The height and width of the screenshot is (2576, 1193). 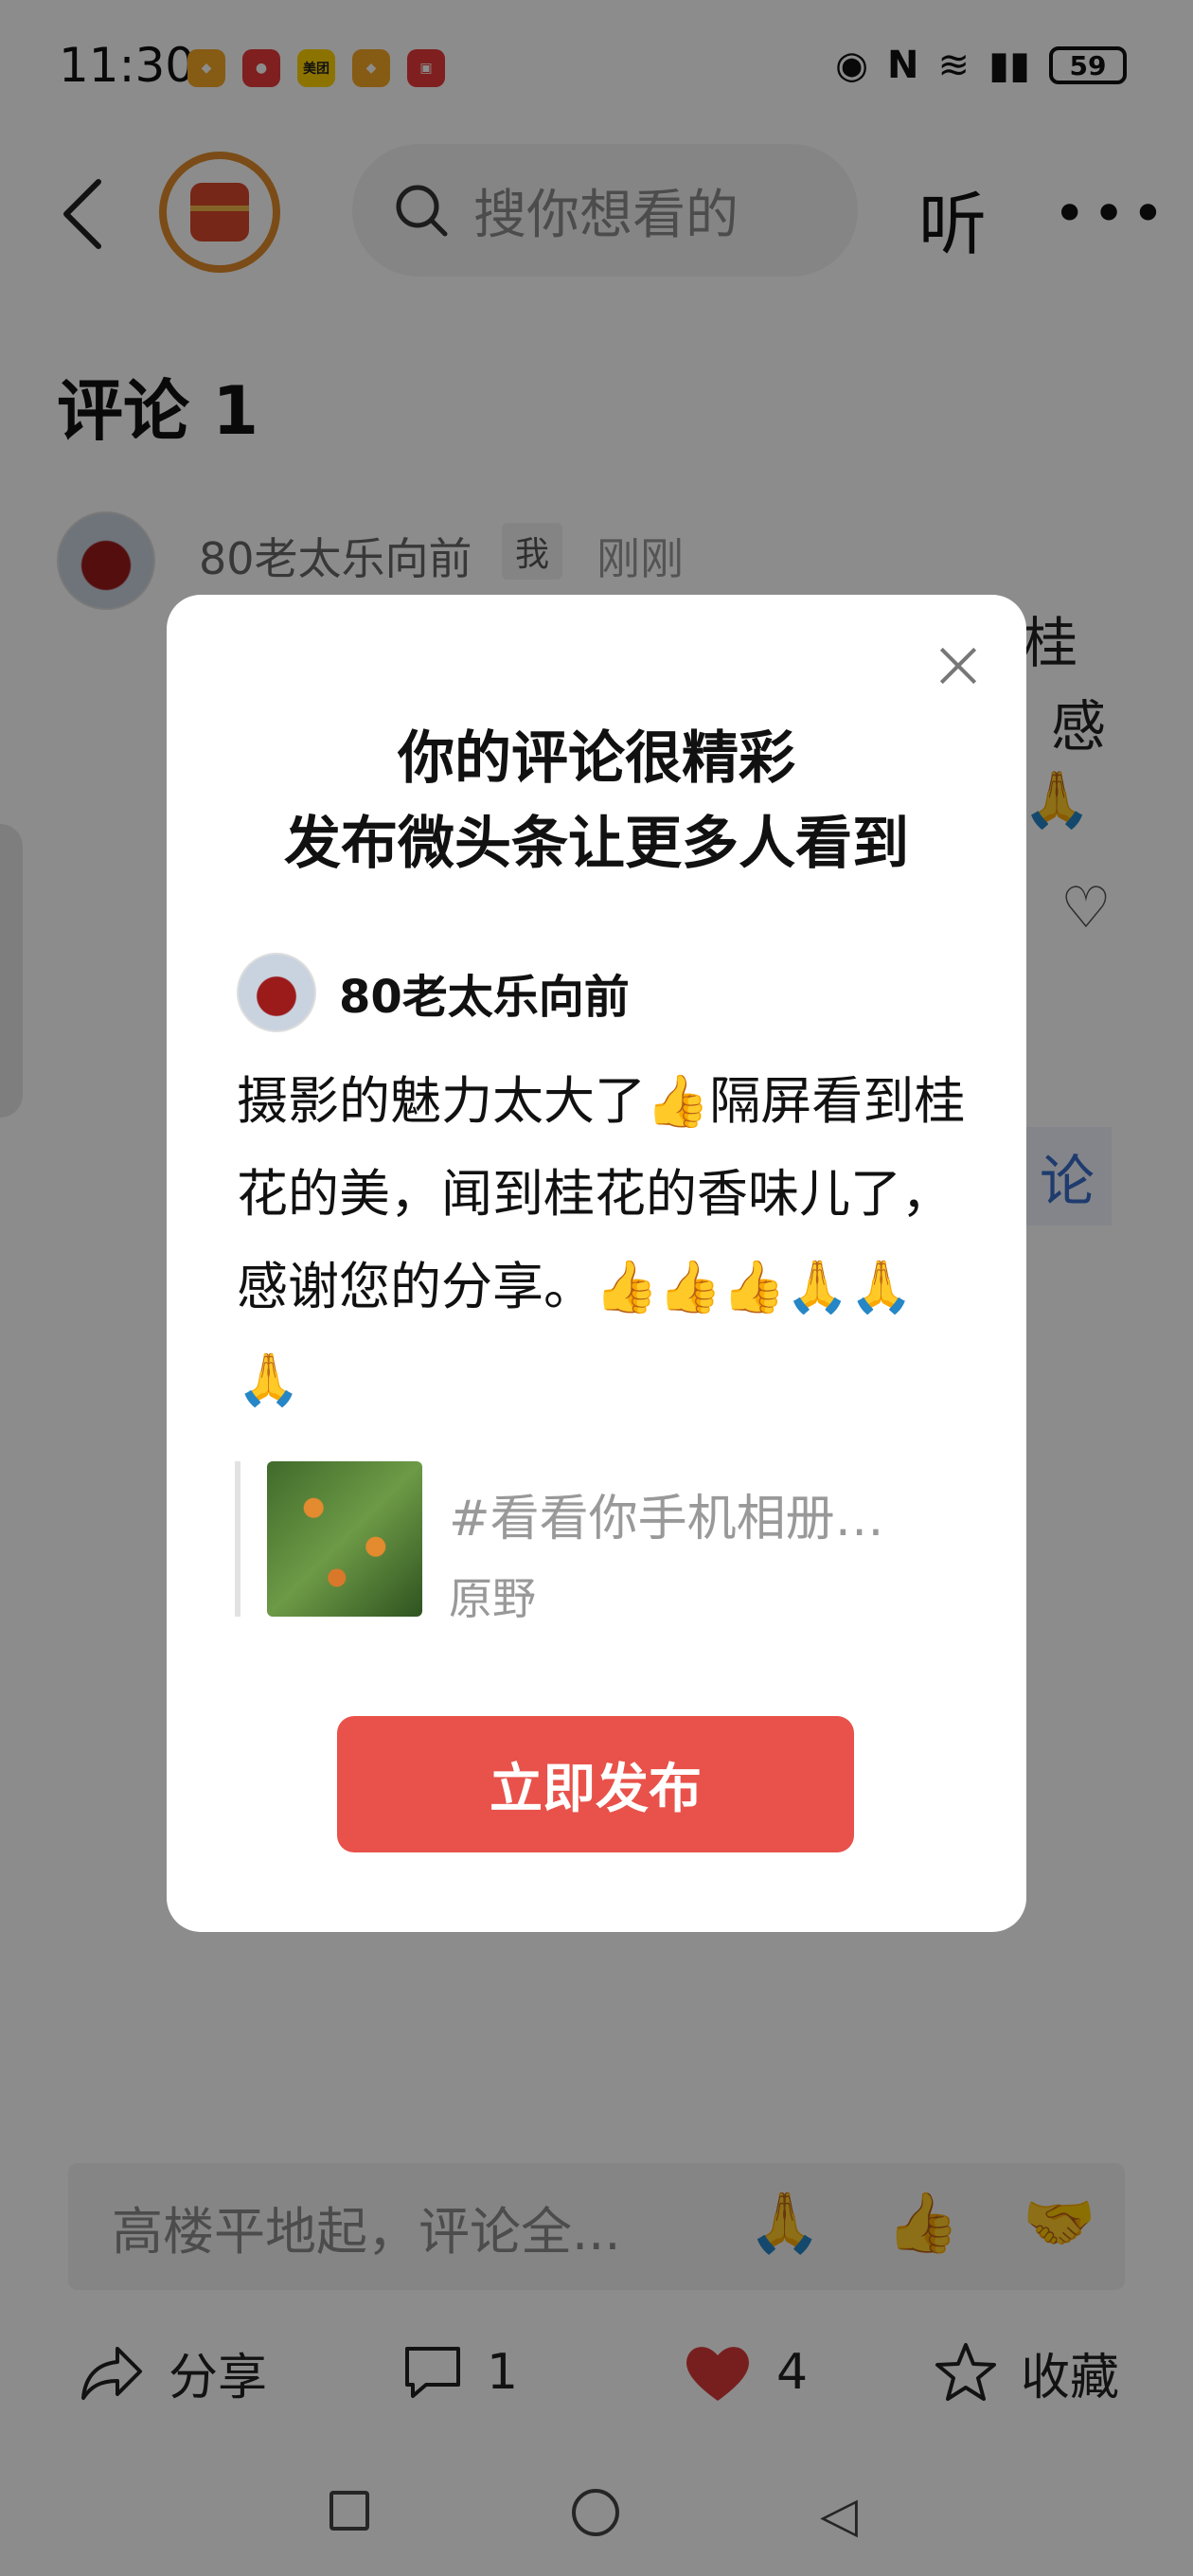 I want to click on quoted-post-info: #看看你手机相册… 原野, so click(x=666, y=1542).